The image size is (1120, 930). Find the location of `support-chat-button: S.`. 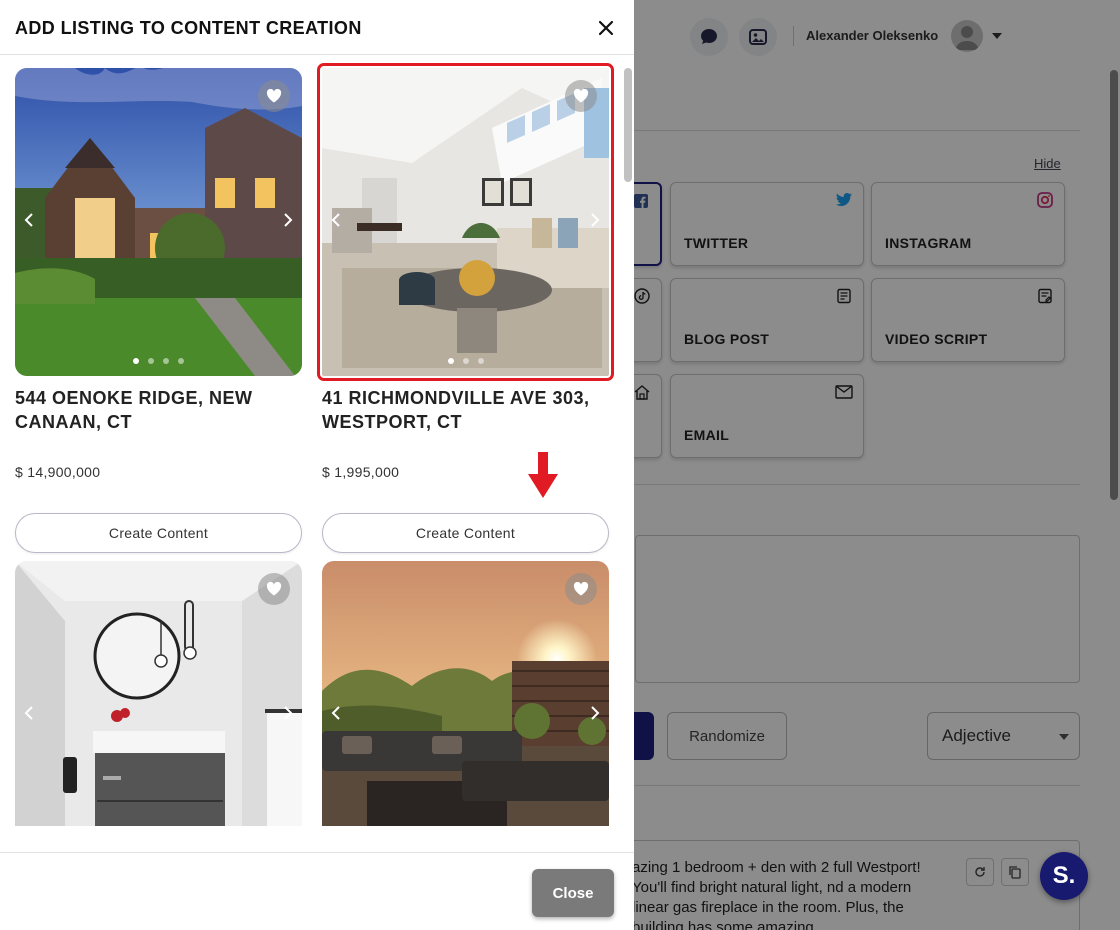

support-chat-button: S. is located at coordinates (1064, 876).